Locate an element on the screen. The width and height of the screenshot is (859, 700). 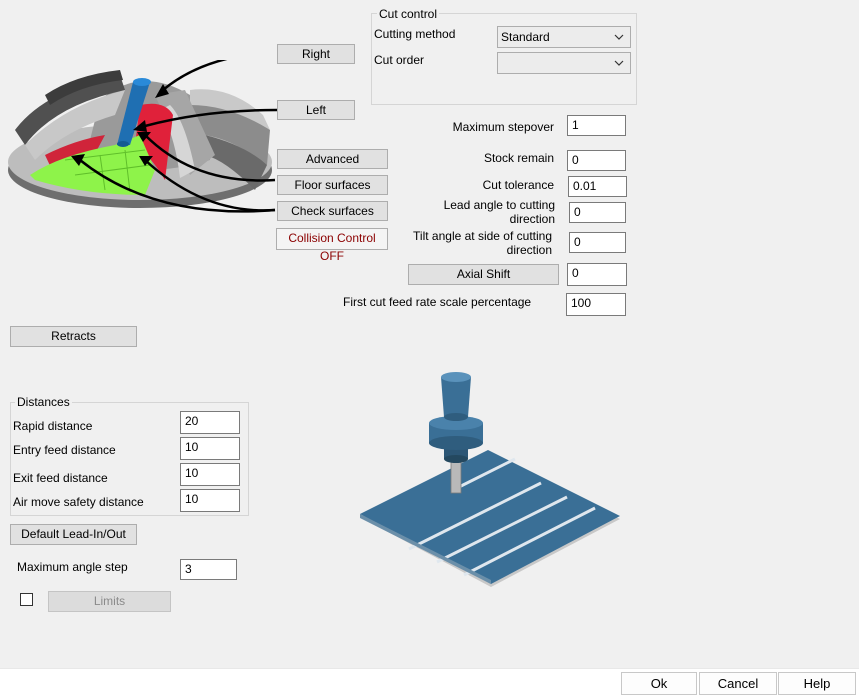
axial-shift-field: 0 is located at coordinates (597, 274).